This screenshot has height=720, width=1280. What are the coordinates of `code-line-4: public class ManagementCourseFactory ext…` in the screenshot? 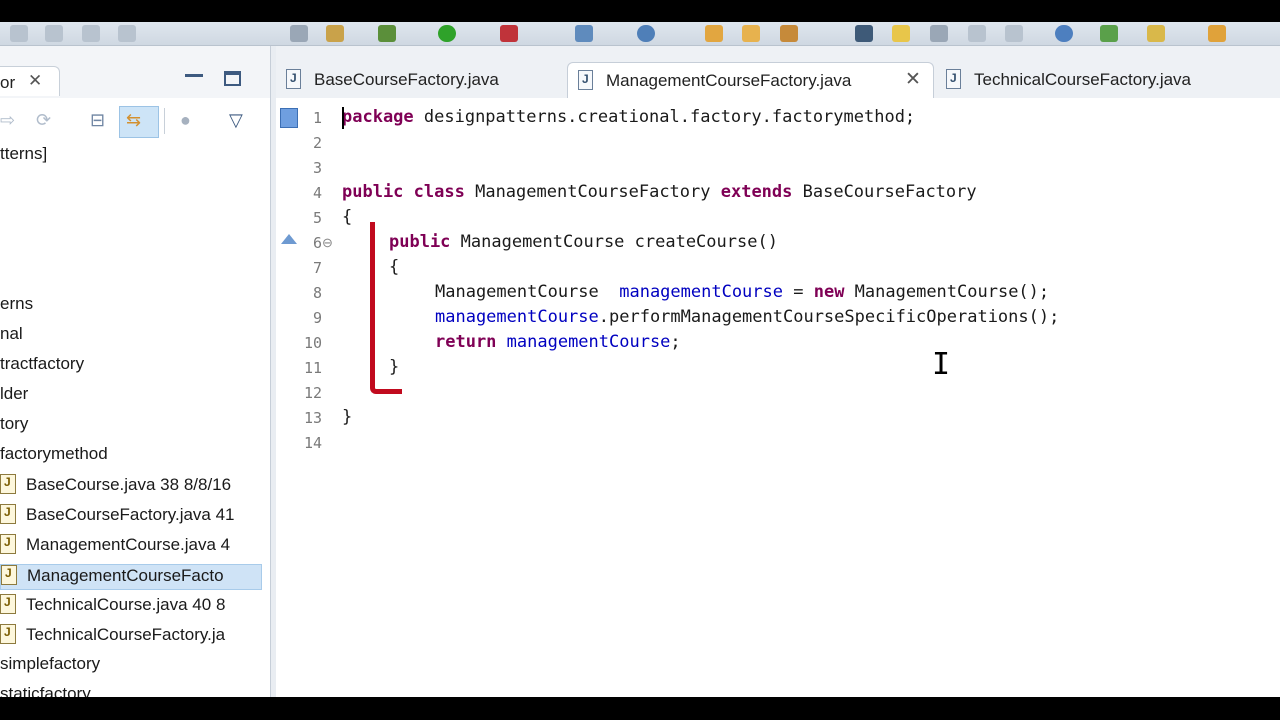 It's located at (659, 192).